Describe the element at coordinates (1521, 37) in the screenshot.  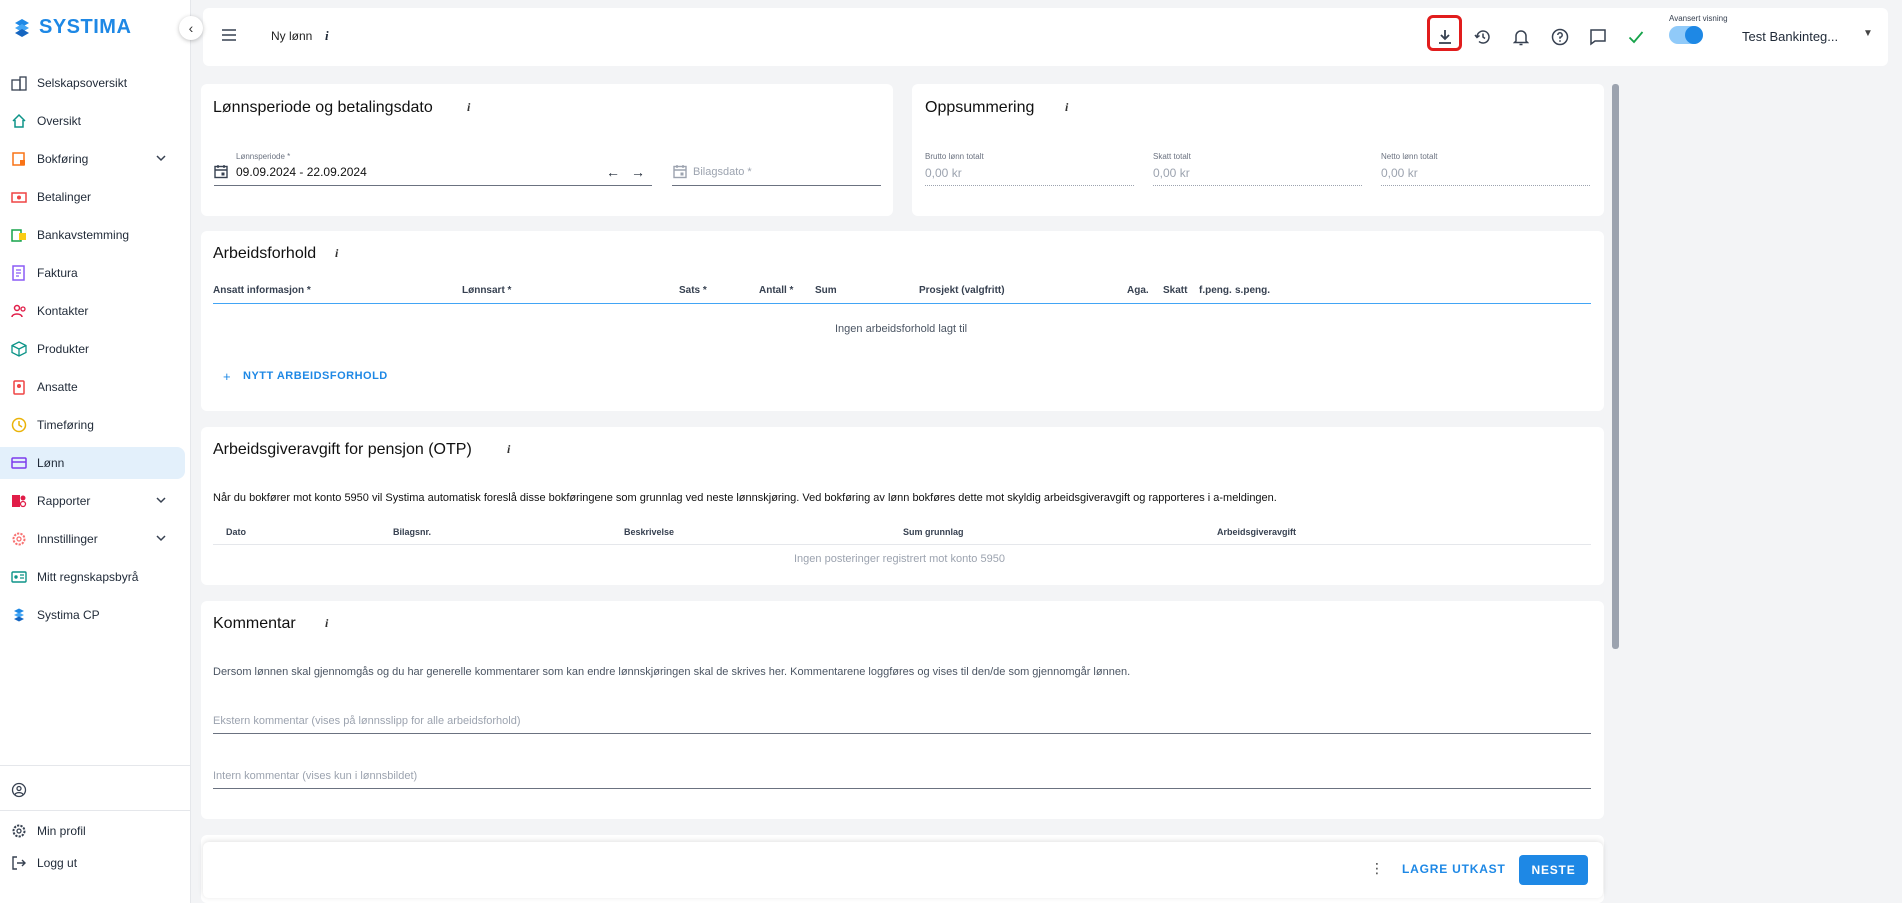
I see `bell-icon` at that location.